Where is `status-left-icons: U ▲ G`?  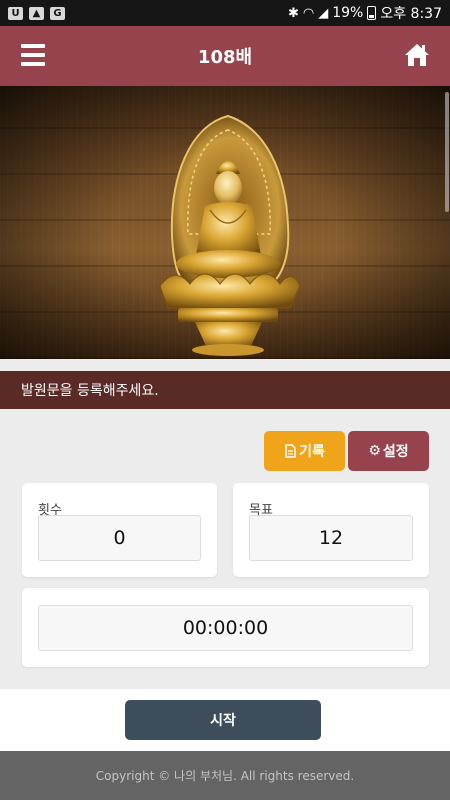
status-left-icons: U ▲ G is located at coordinates (36, 13).